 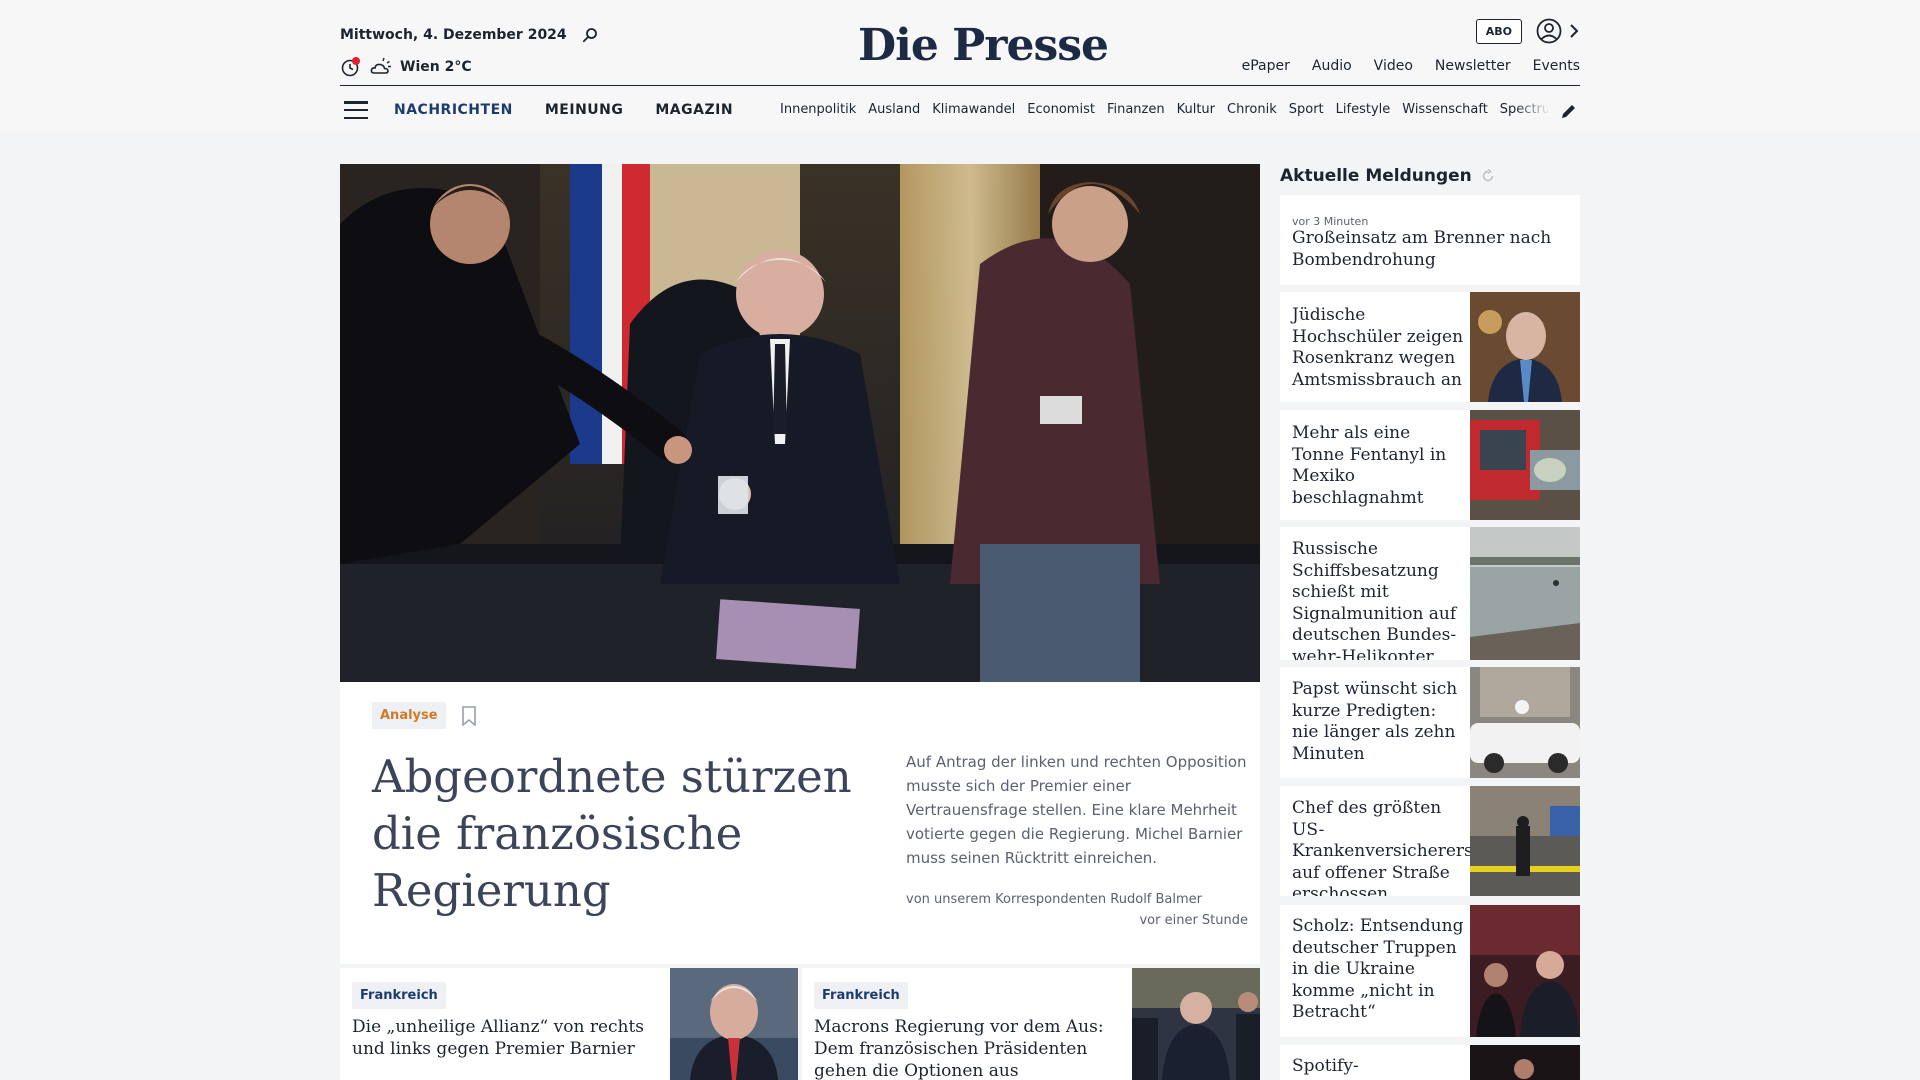 What do you see at coordinates (1252, 109) in the screenshot?
I see `nav-chronik: Chronik` at bounding box center [1252, 109].